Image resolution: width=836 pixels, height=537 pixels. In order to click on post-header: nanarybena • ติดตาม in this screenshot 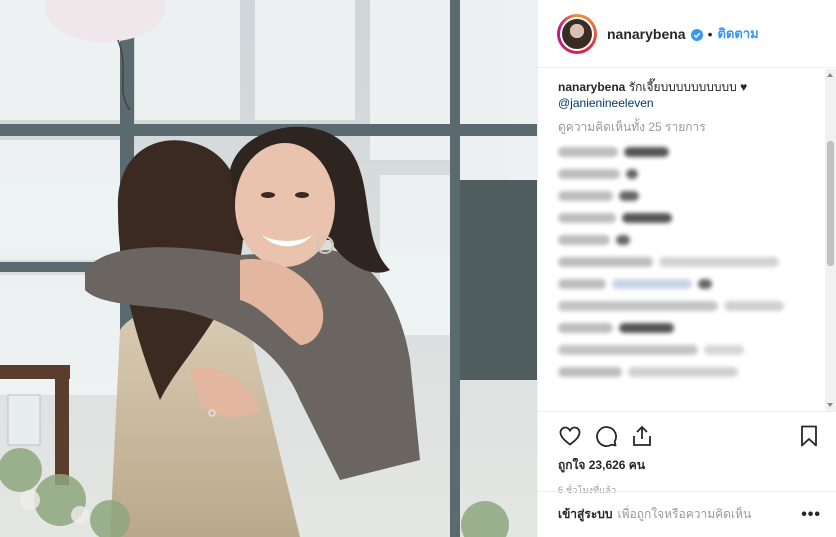, I will do `click(687, 34)`.